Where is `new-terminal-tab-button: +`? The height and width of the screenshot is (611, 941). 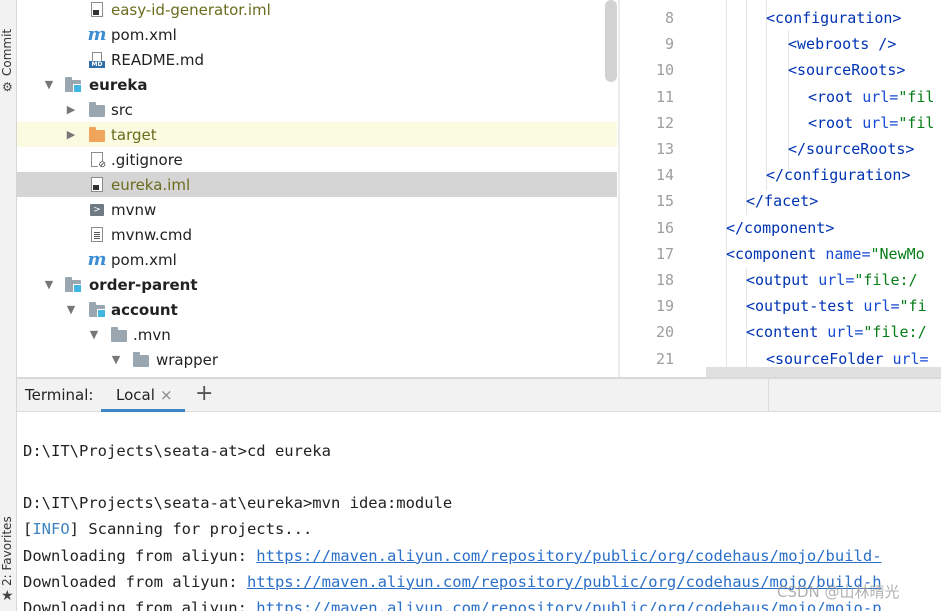 new-terminal-tab-button: + is located at coordinates (204, 394).